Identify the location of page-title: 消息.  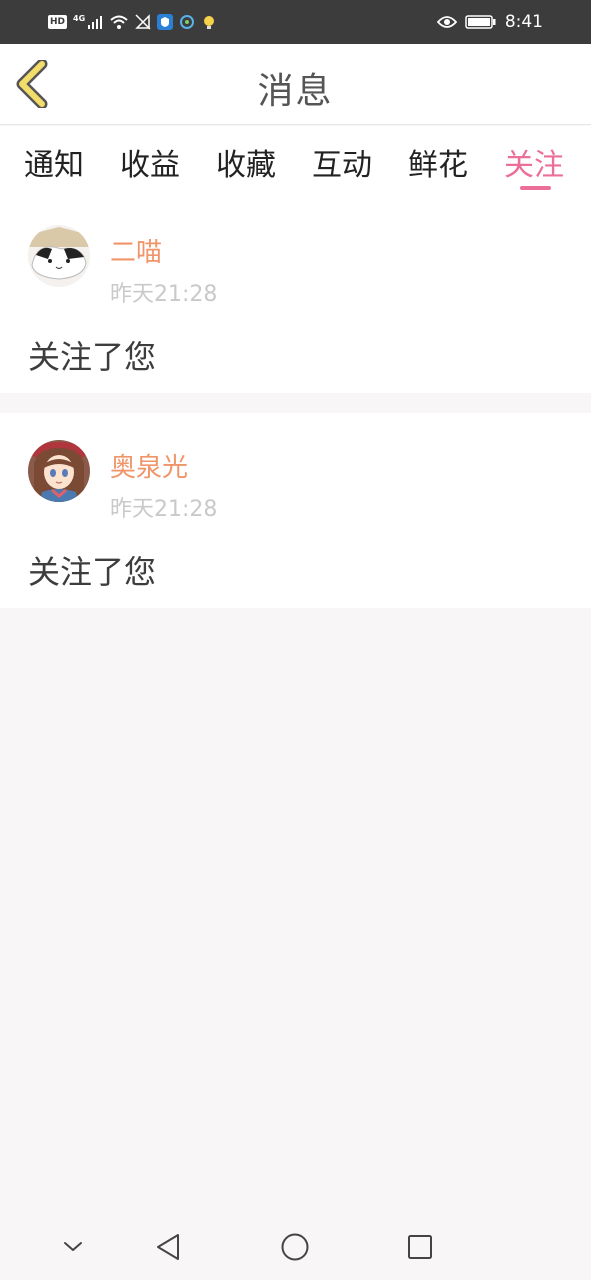
(295, 91).